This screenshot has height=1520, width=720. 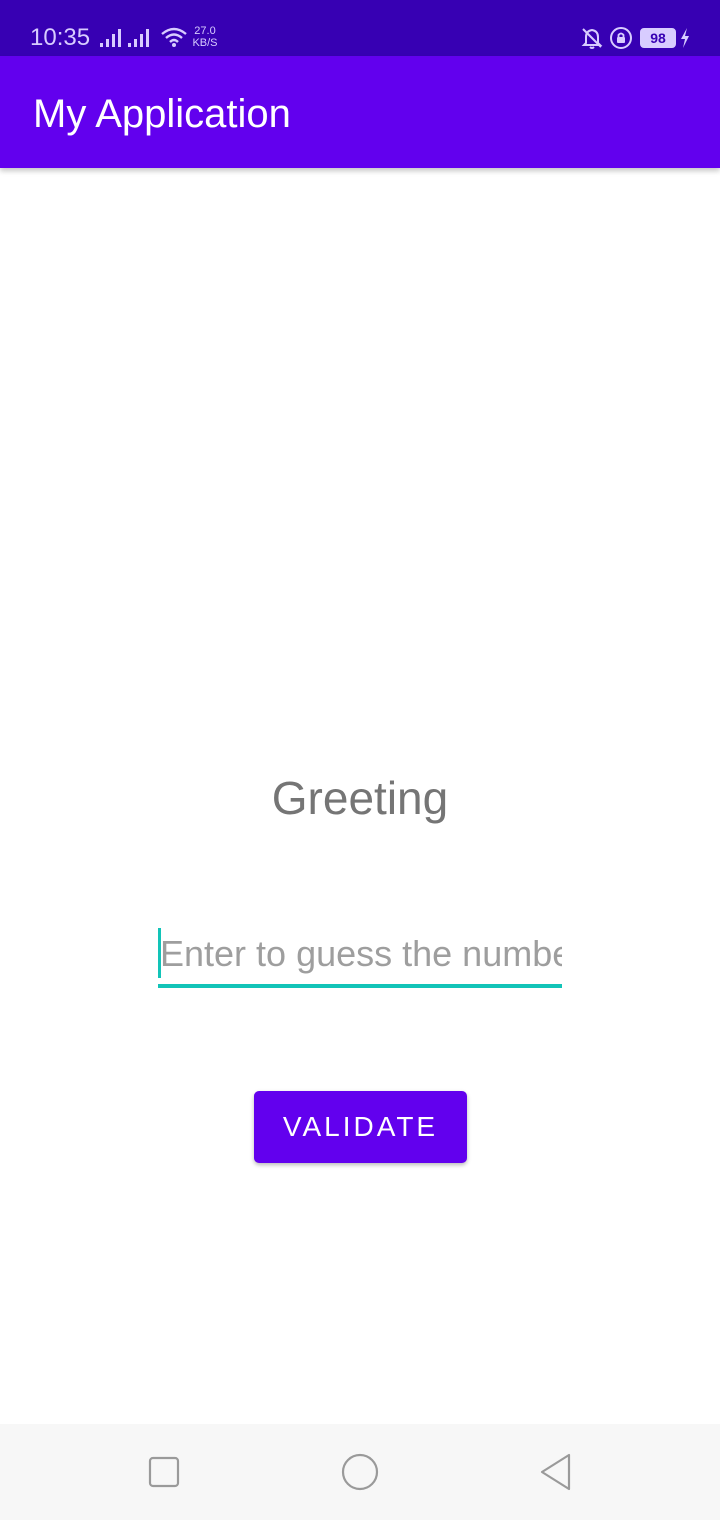 I want to click on back-button, so click(x=556, y=1472).